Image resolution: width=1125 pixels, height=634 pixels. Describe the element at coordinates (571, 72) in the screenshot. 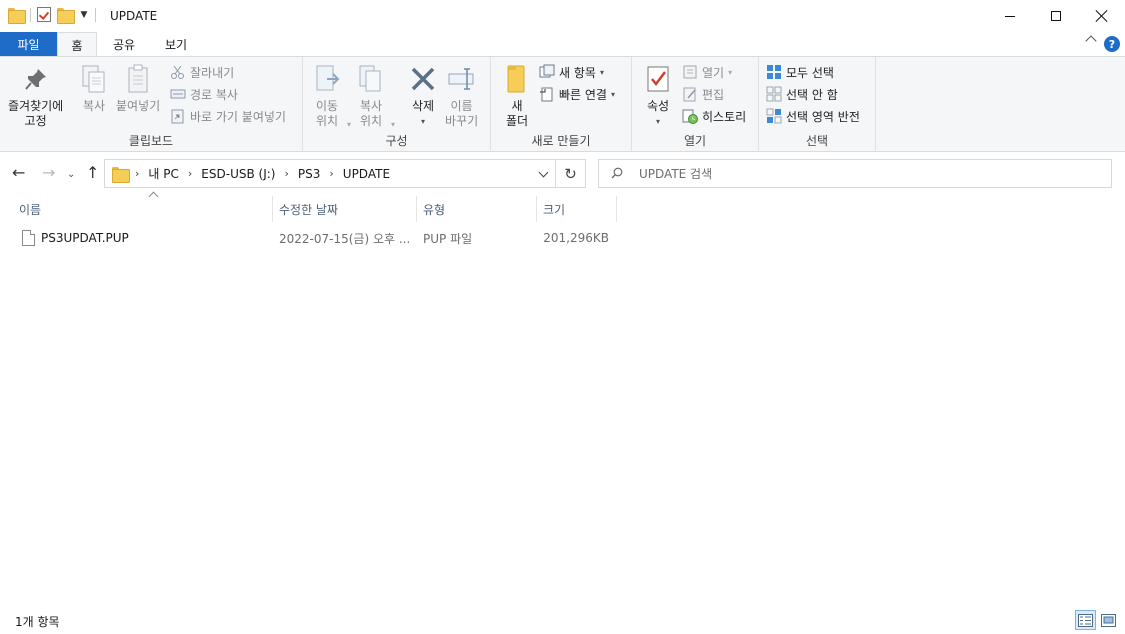

I see `new-item-button: 새 항목 ▾` at that location.